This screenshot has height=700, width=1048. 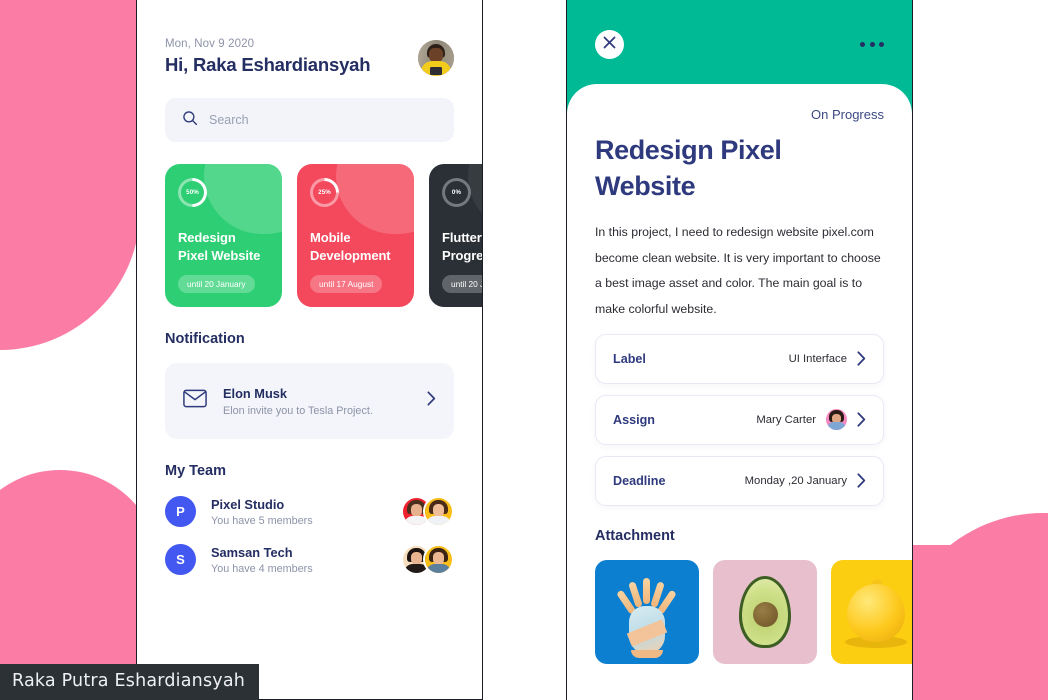 I want to click on progress-ring: 25%, so click(x=324, y=192).